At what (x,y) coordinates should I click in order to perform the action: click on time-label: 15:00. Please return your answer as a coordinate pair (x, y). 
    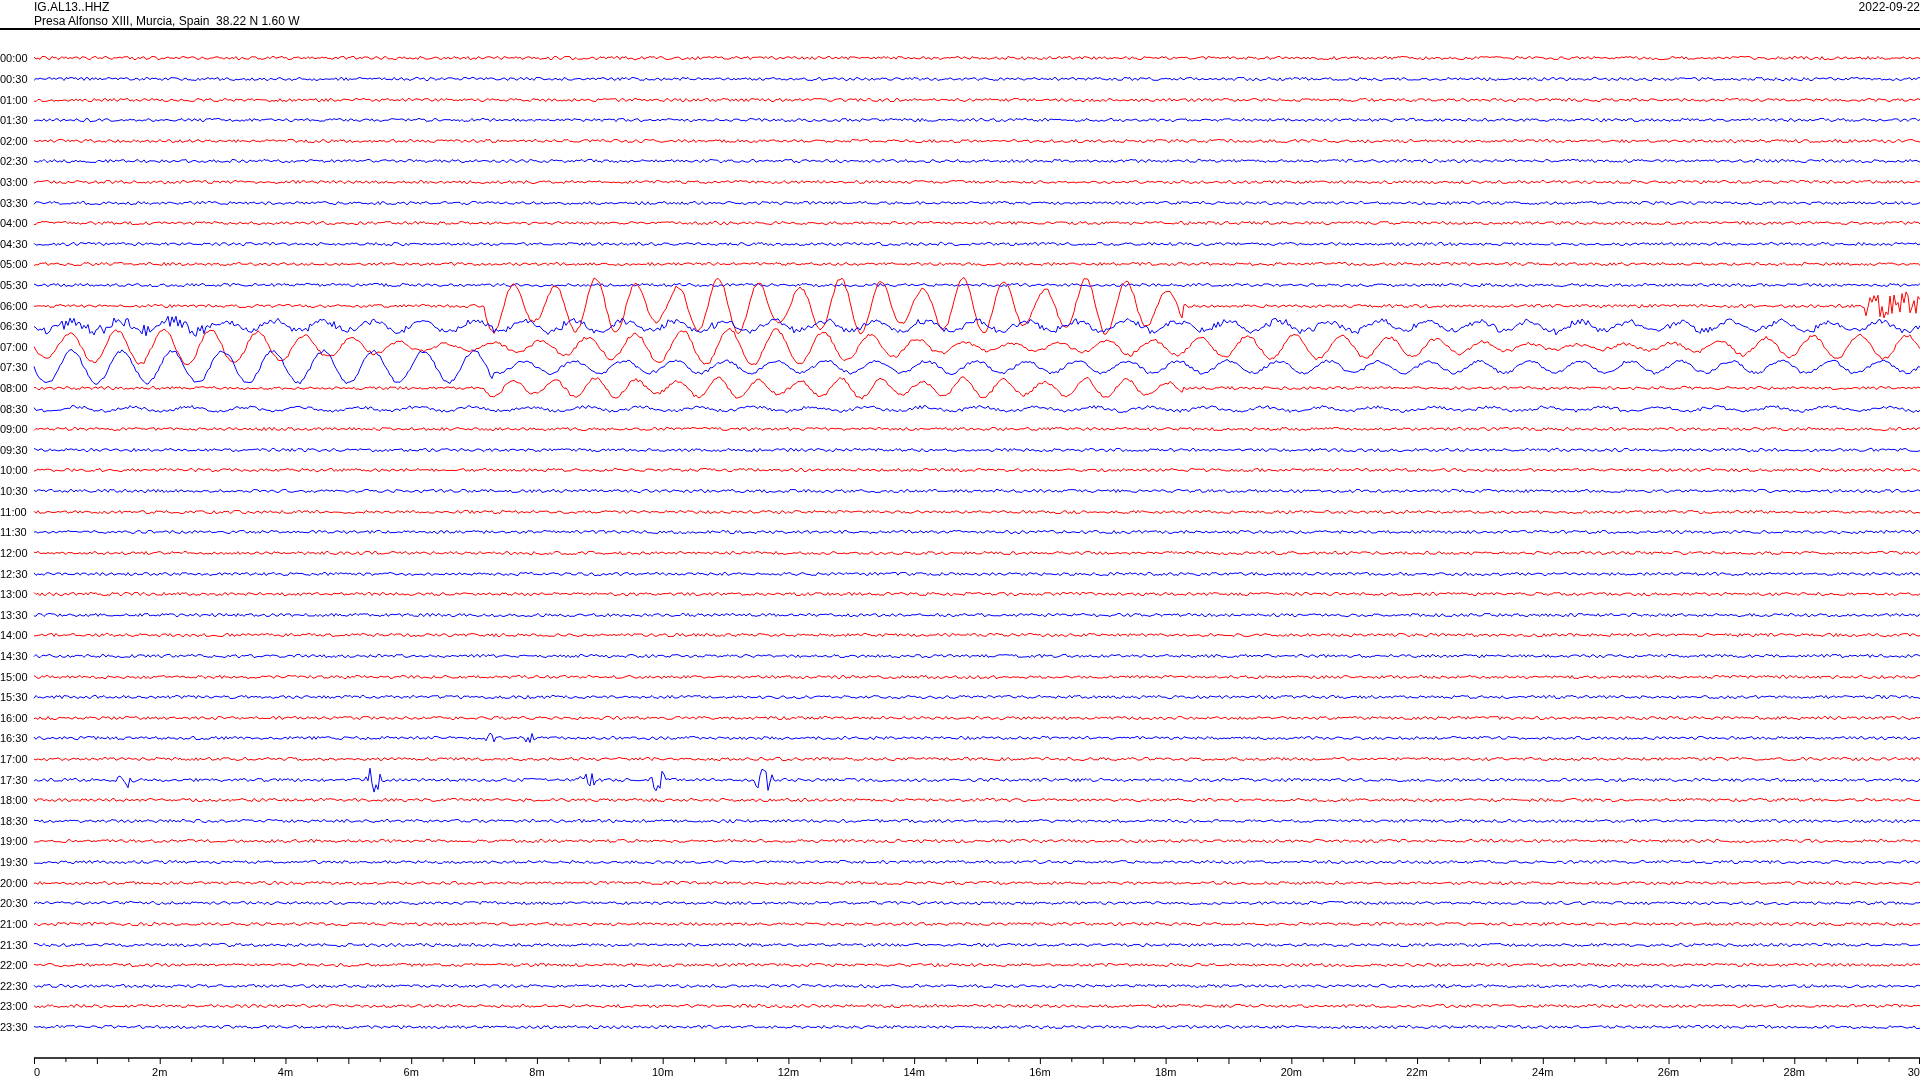
    Looking at the image, I should click on (14, 676).